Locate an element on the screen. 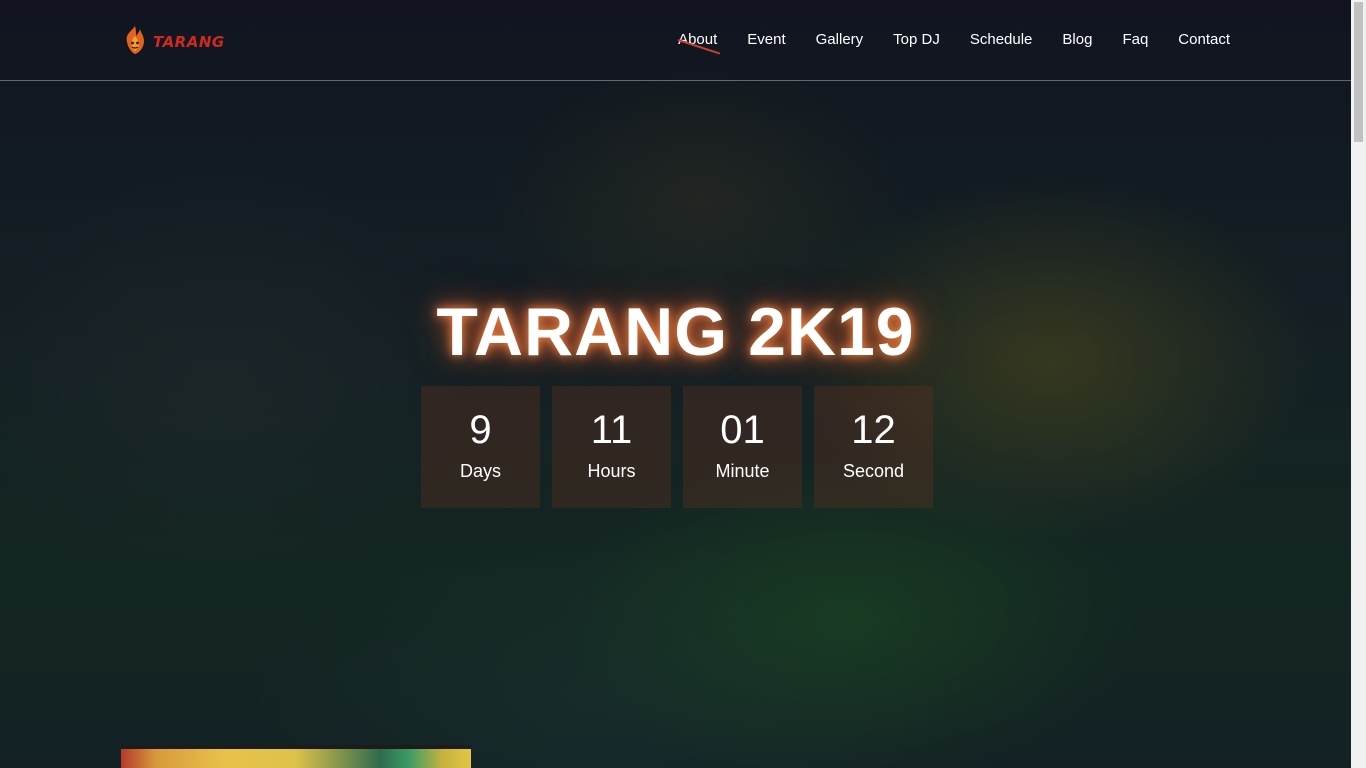 The width and height of the screenshot is (1366, 768). countdown-seconds-value: 12 is located at coordinates (873, 430).